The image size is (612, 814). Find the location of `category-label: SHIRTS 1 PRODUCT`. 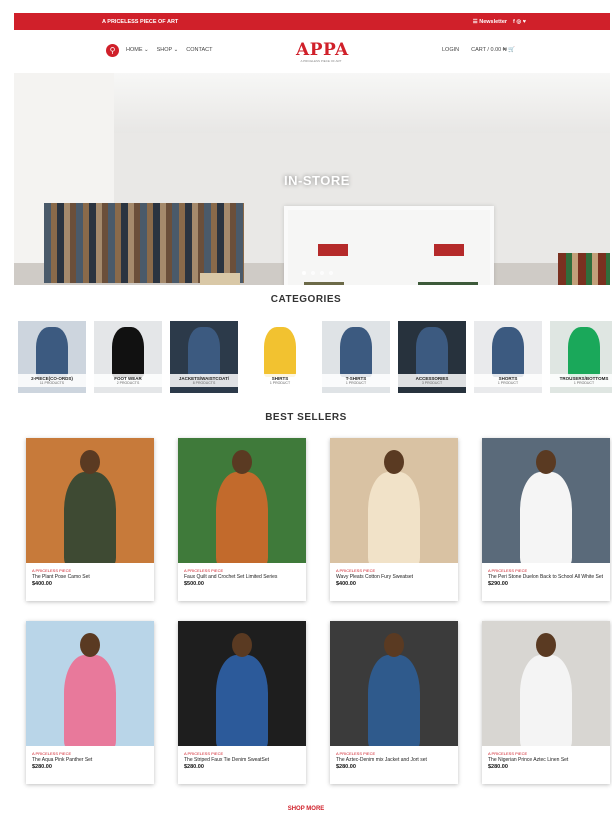

category-label: SHIRTS 1 PRODUCT is located at coordinates (280, 380).